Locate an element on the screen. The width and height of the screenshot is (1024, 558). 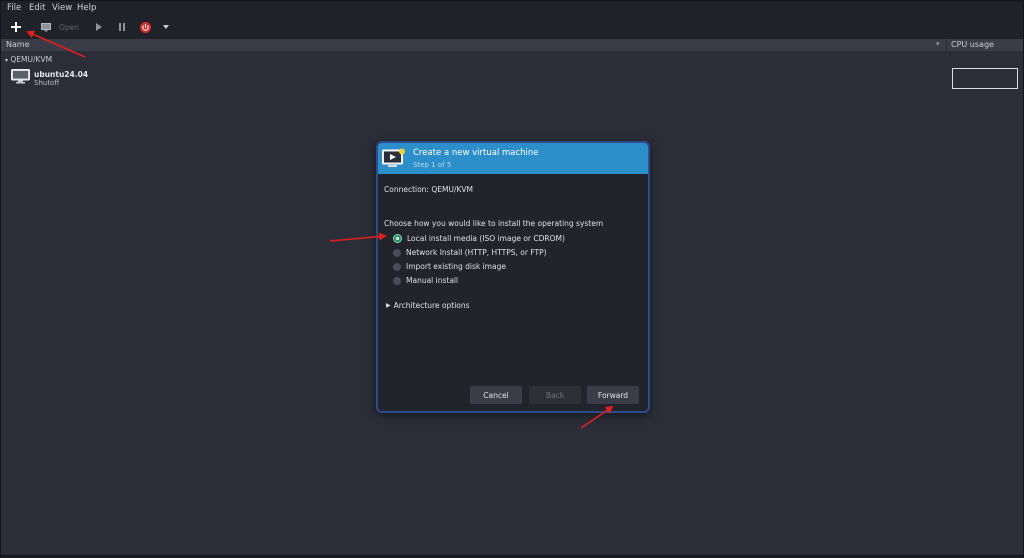
architecture-options-expander: ▶ Architecture options is located at coordinates (428, 305).